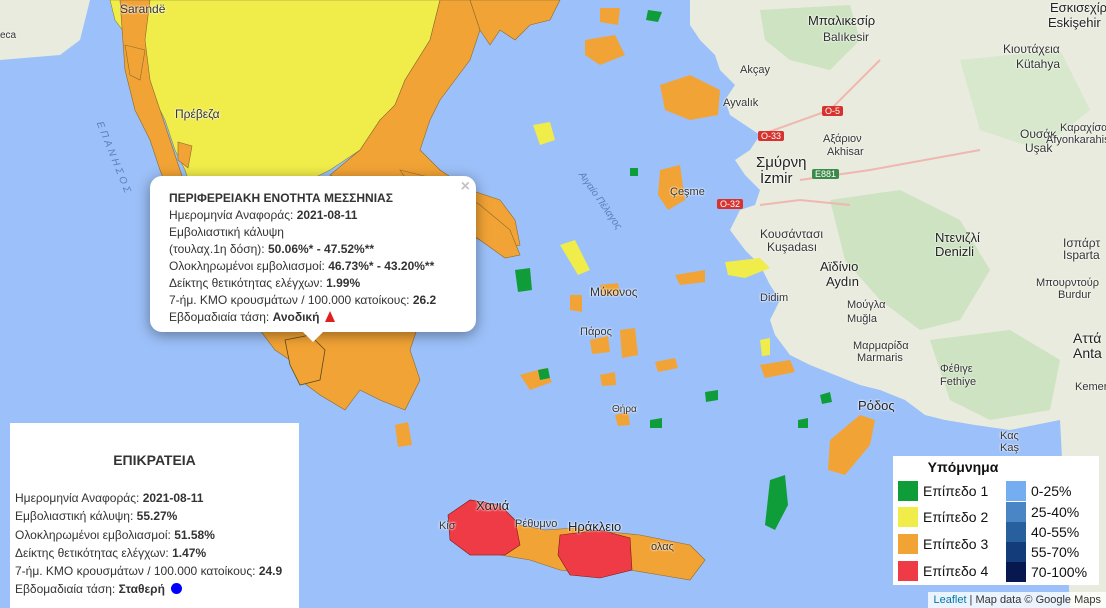  Describe the element at coordinates (845, 152) in the screenshot. I see `map-label-akhisar: Akhisar` at that location.